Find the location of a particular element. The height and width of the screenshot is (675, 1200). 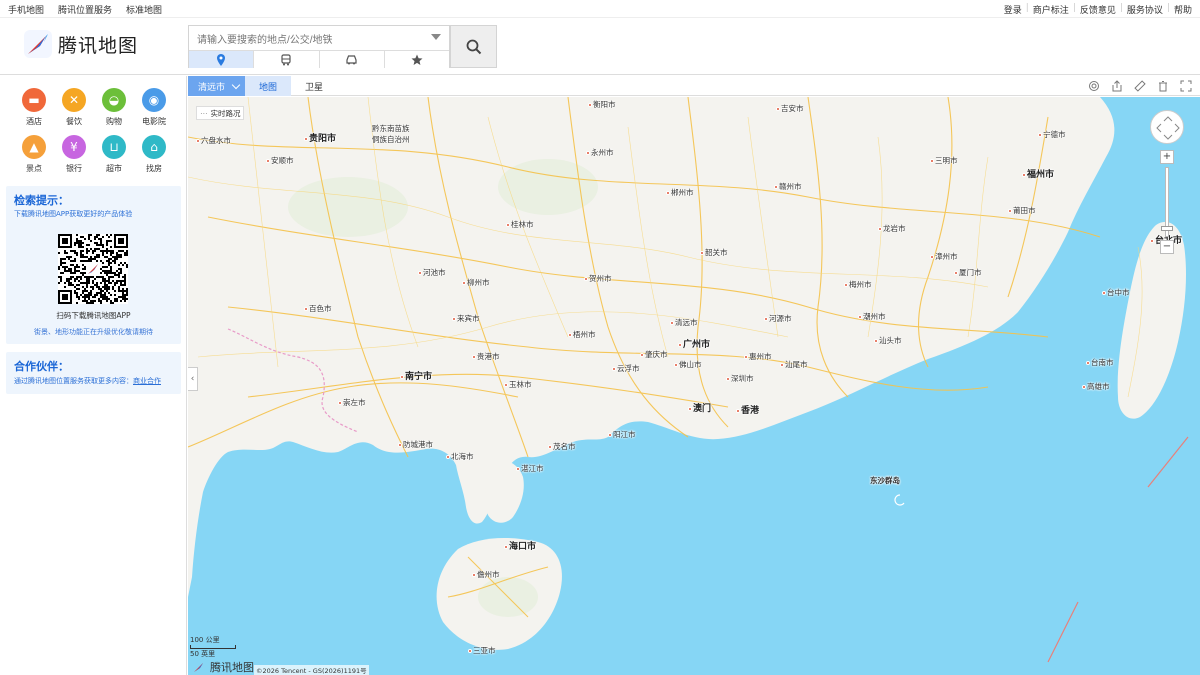

mode-favorites is located at coordinates (416, 59).